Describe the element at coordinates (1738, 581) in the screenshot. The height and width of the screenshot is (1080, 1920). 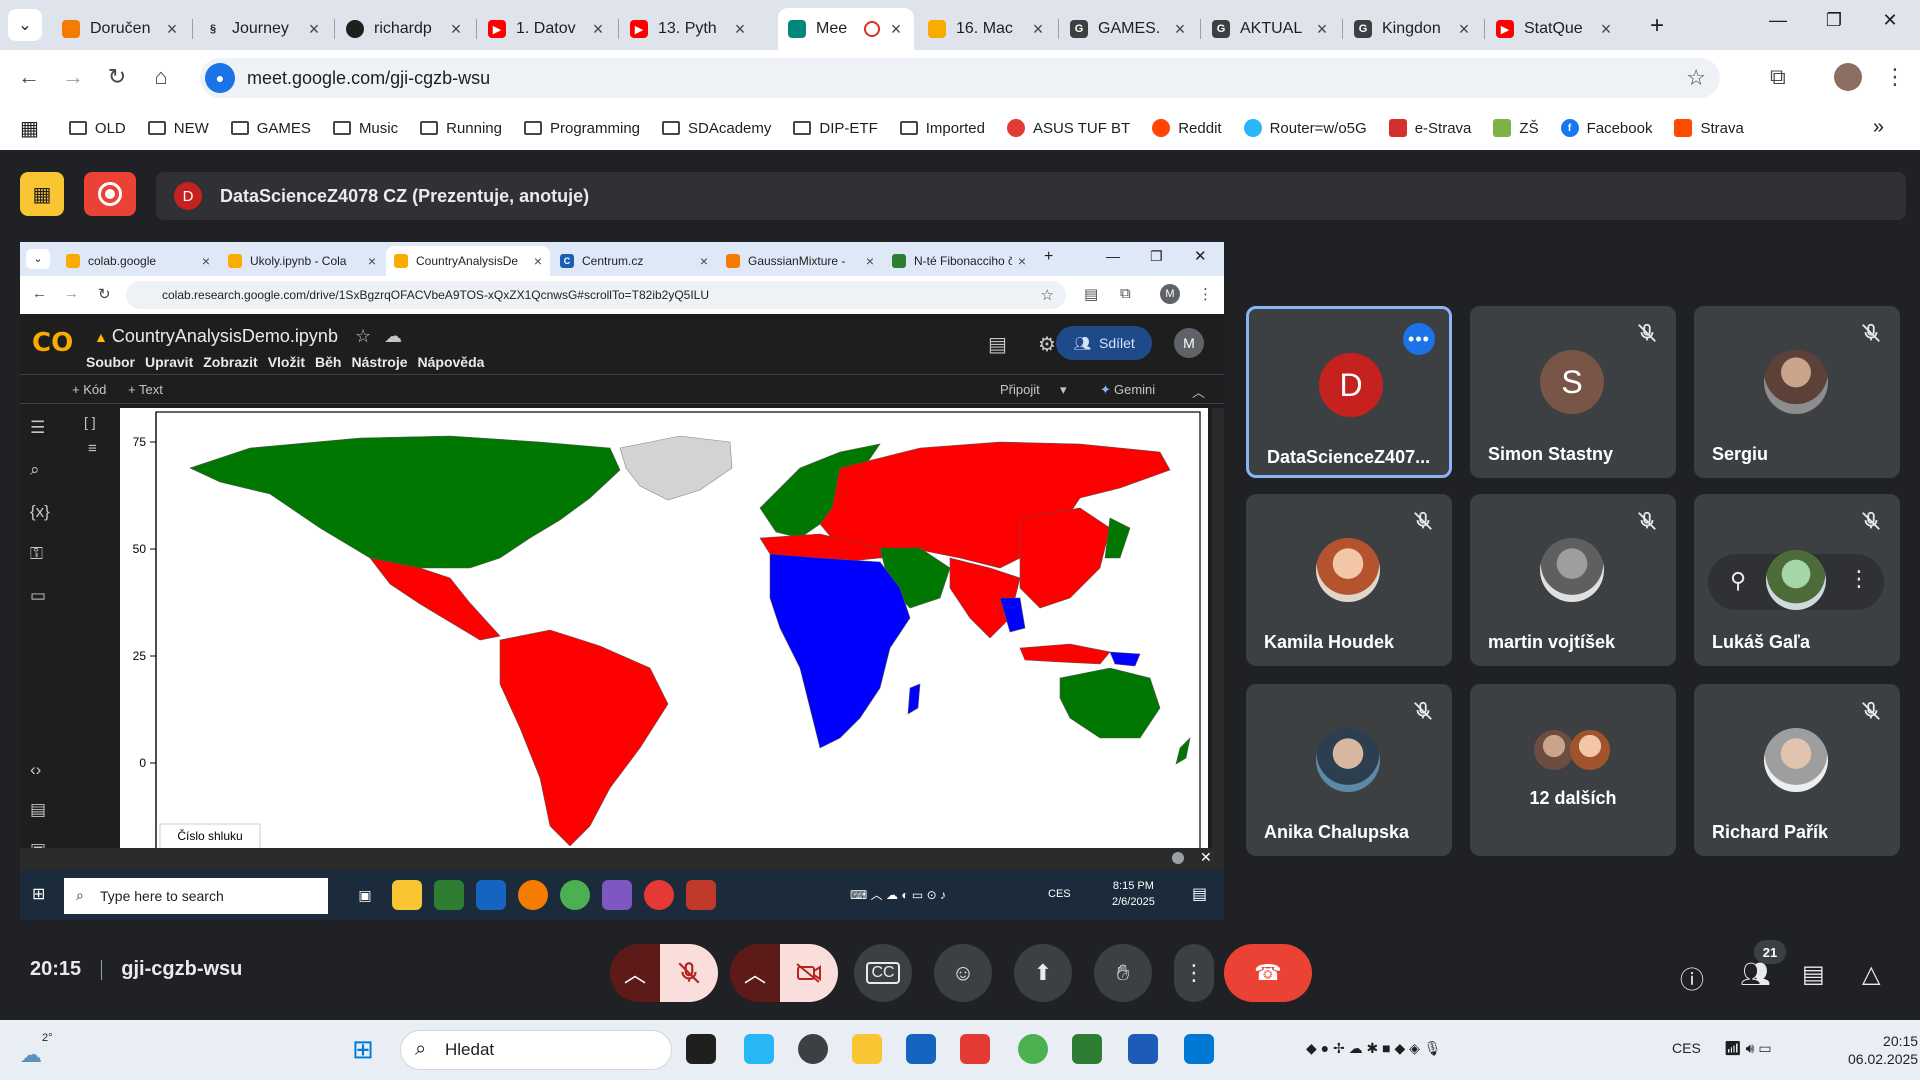
I see `pin-icon: ⚲` at that location.